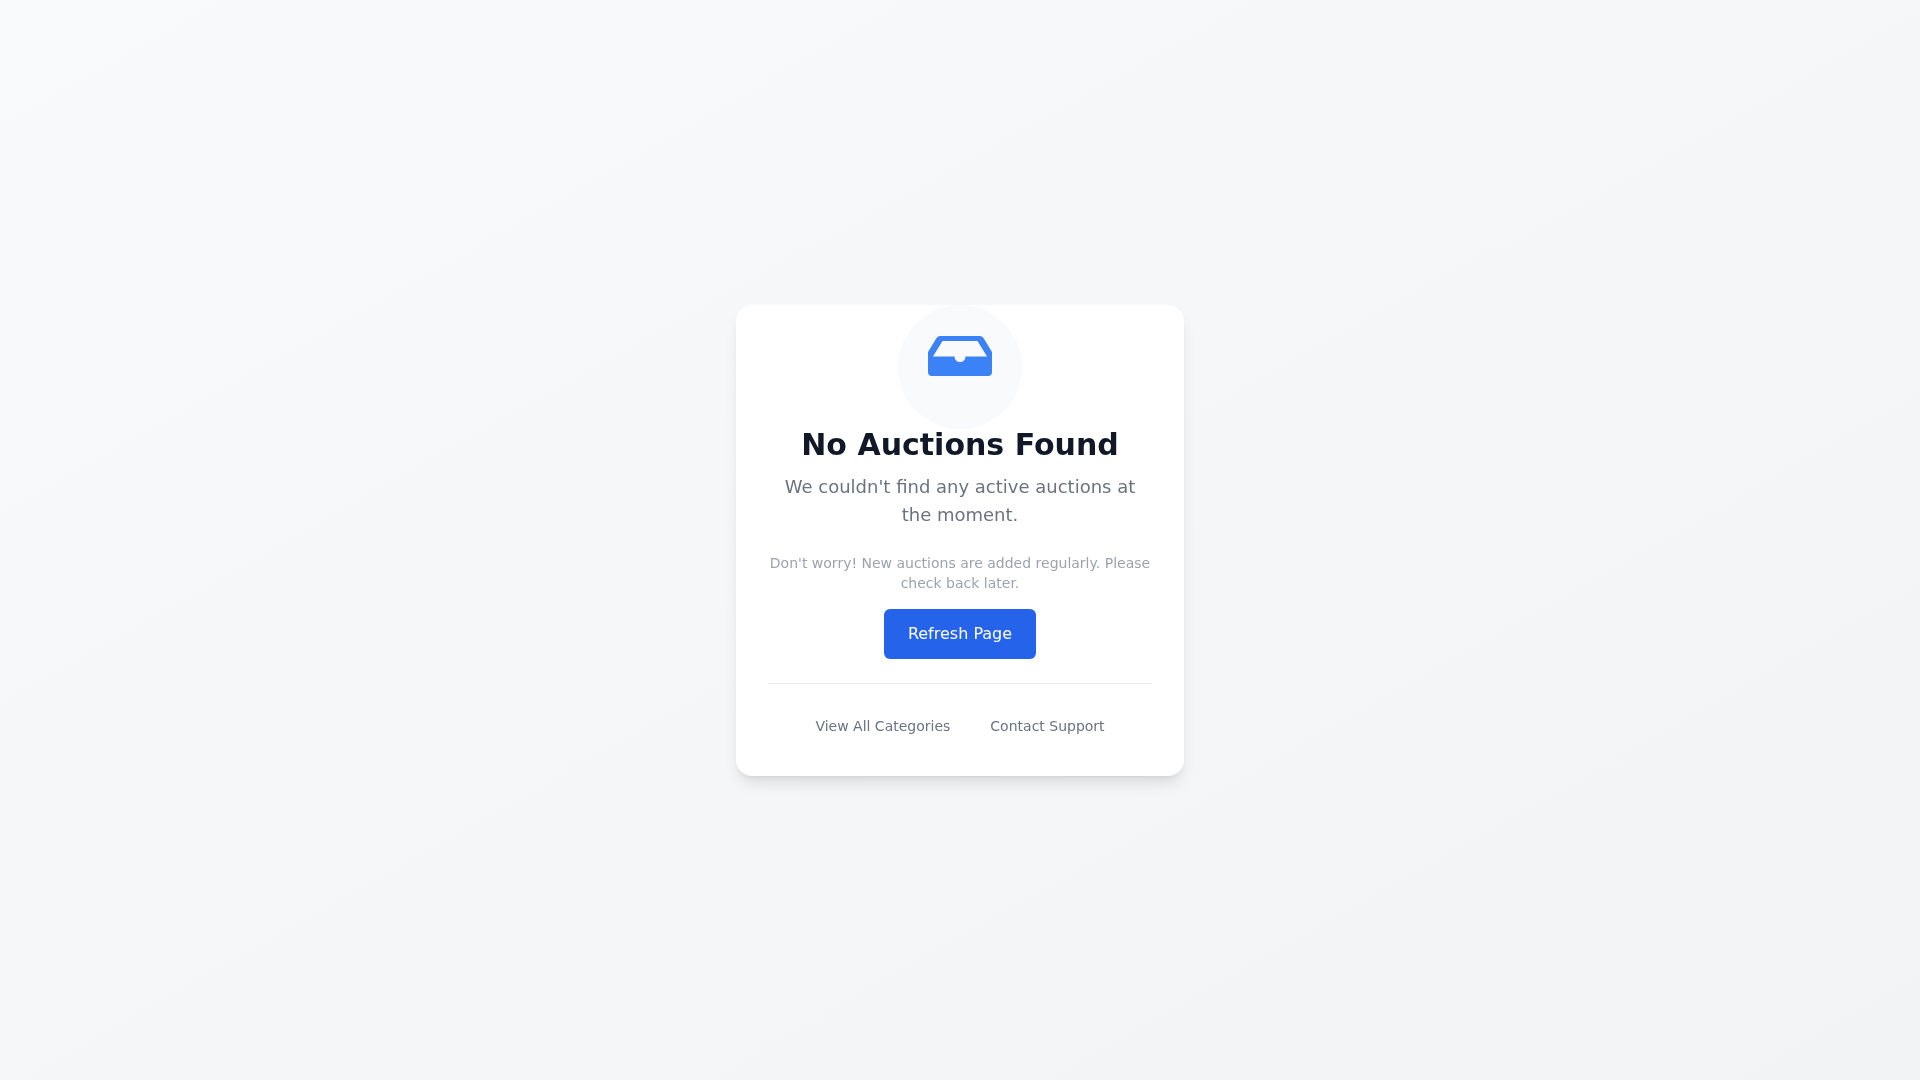 Image resolution: width=1920 pixels, height=1080 pixels. Describe the element at coordinates (960, 444) in the screenshot. I see `empty-state-title: No Auctions Found` at that location.